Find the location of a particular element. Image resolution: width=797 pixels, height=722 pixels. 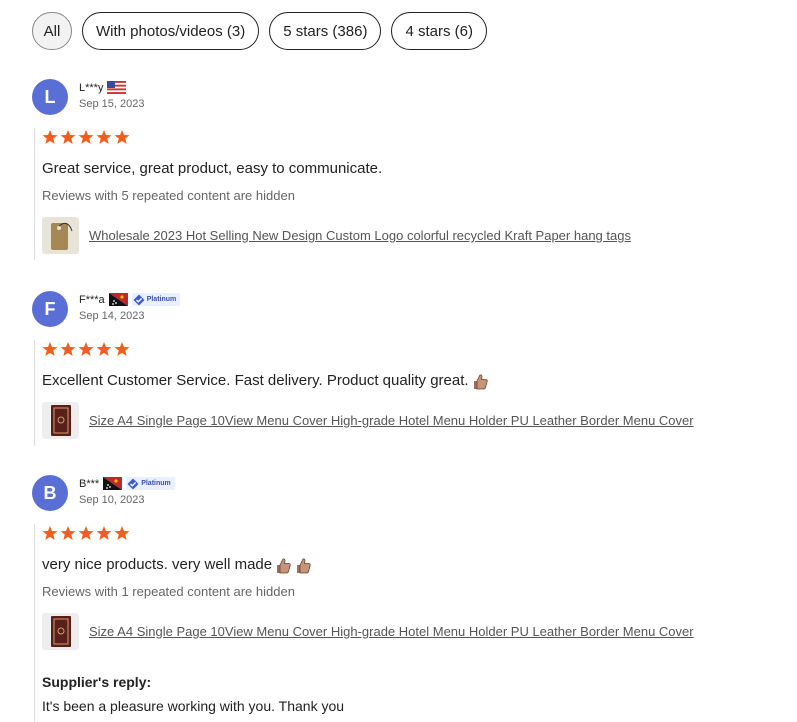

reviewer-info: F***a Platinum is located at coordinates (130, 299).